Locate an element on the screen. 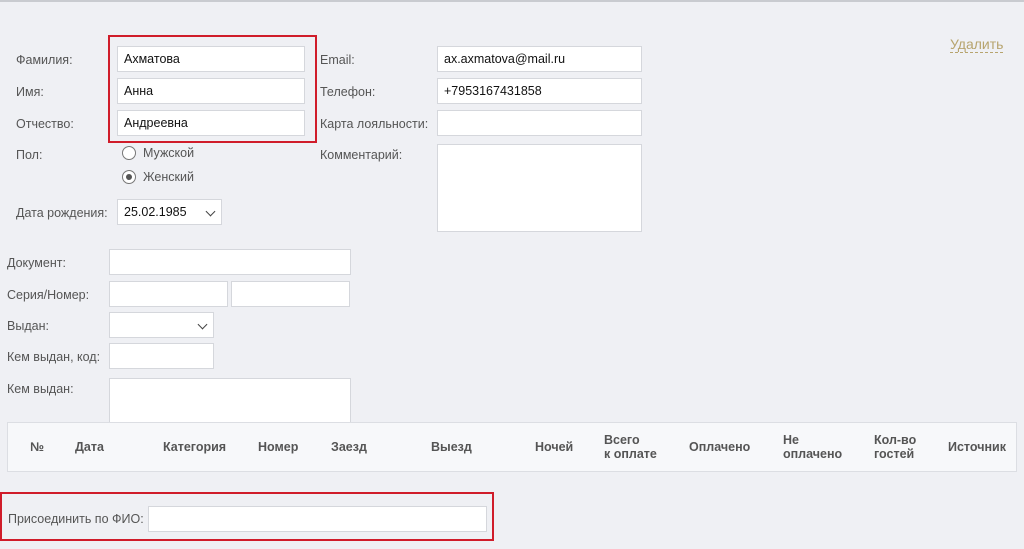 The height and width of the screenshot is (549, 1024). email-label: Email: is located at coordinates (337, 60).